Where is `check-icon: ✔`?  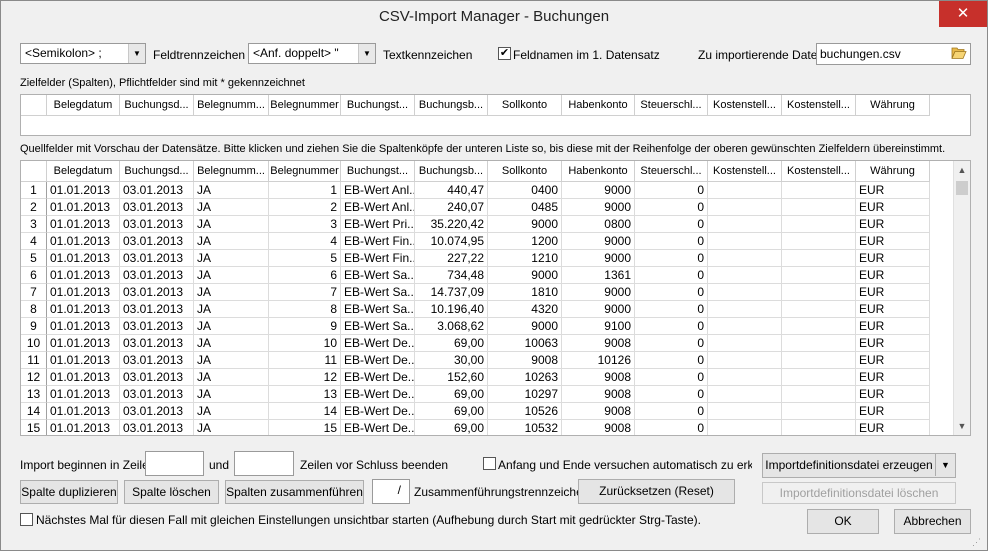 check-icon: ✔ is located at coordinates (504, 53).